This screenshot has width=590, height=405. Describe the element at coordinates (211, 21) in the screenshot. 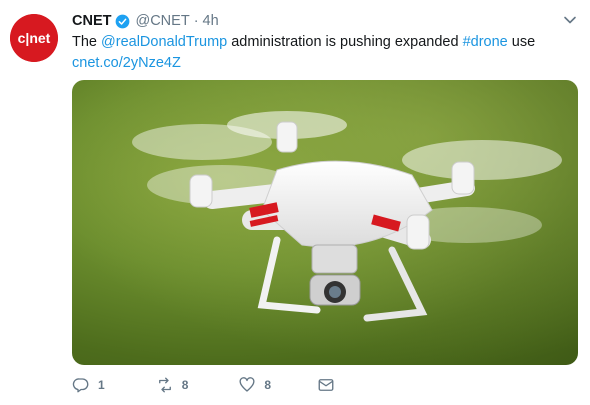

I see `timestamp: 4h` at that location.